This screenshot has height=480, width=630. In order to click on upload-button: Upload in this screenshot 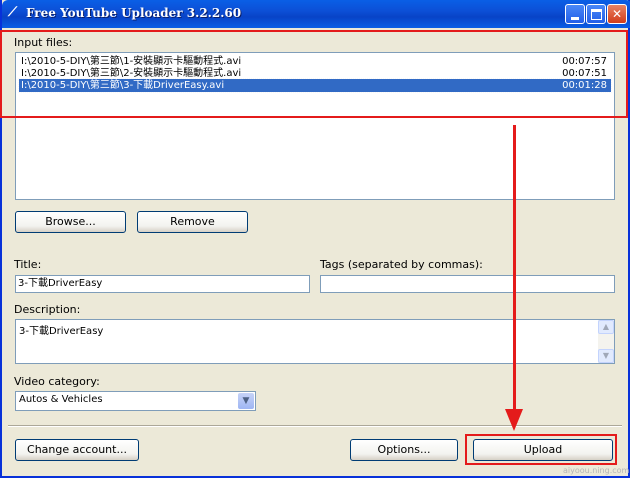, I will do `click(543, 450)`.